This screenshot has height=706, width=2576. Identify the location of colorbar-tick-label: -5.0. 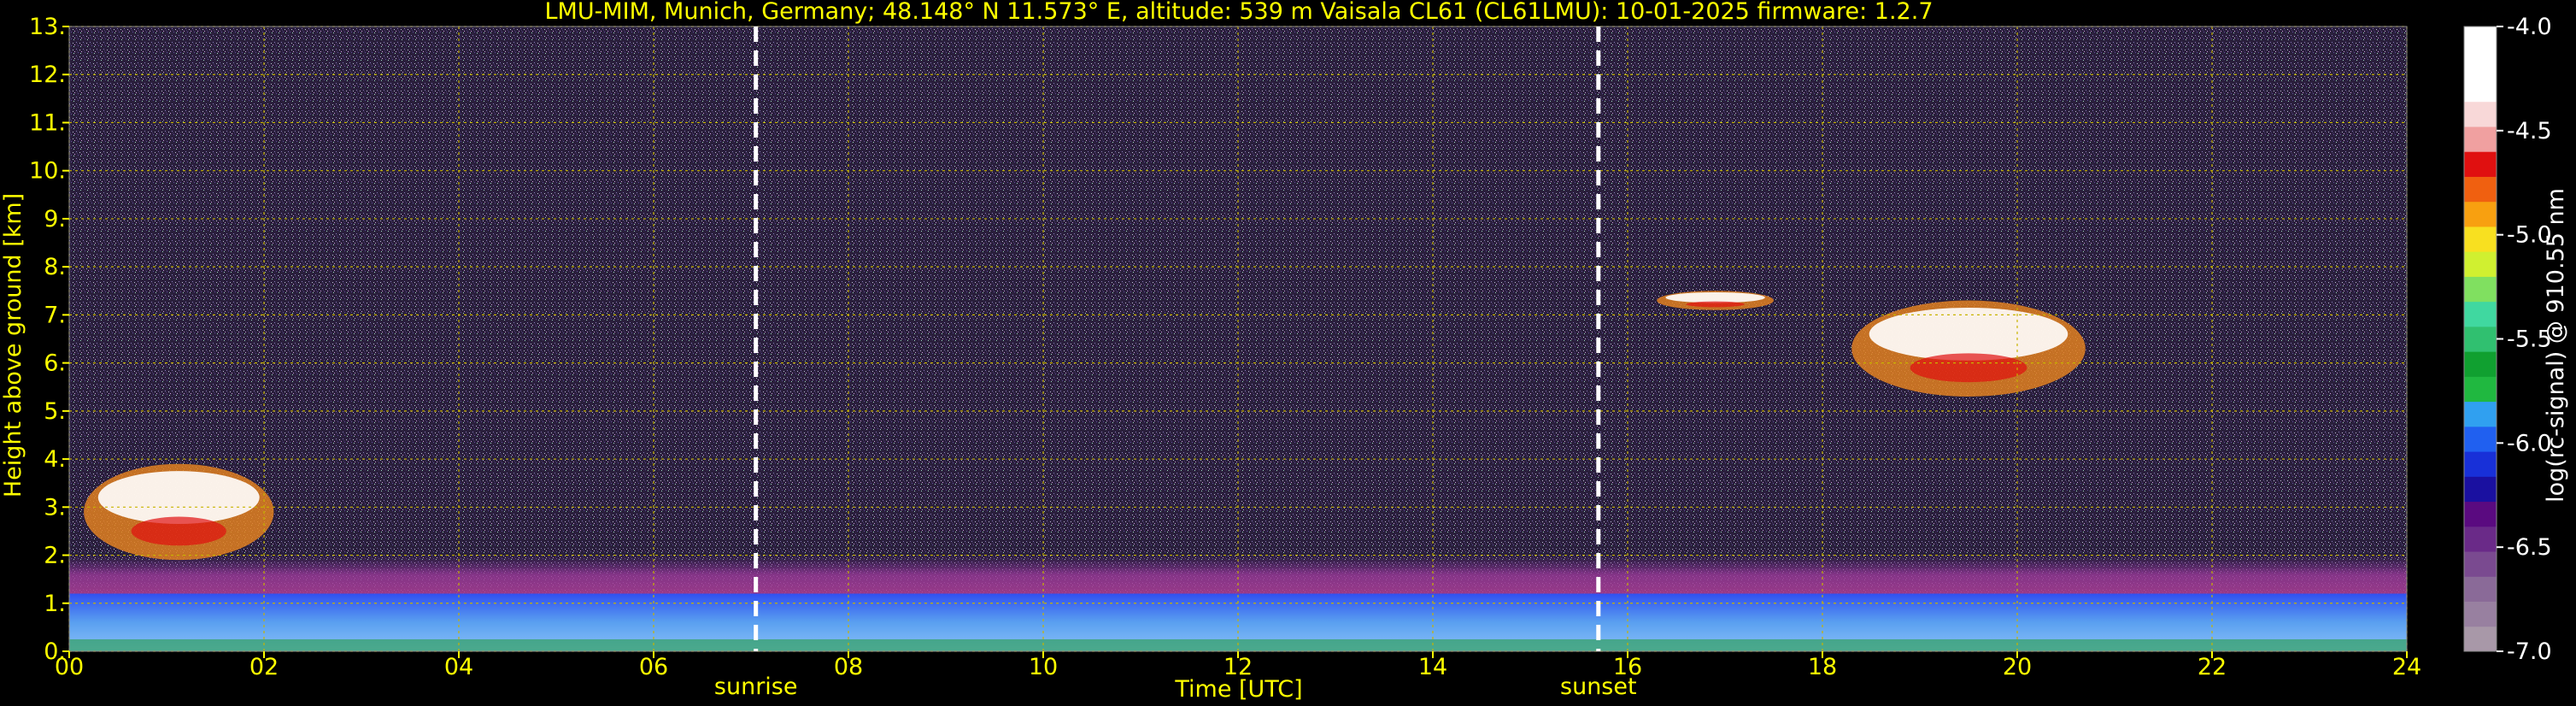
(2529, 235).